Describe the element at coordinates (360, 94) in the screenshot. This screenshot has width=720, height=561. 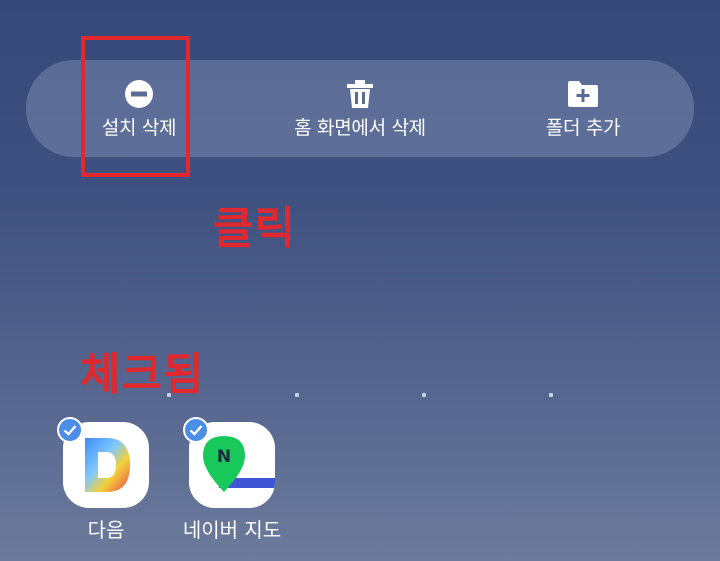
I see `trash-icon` at that location.